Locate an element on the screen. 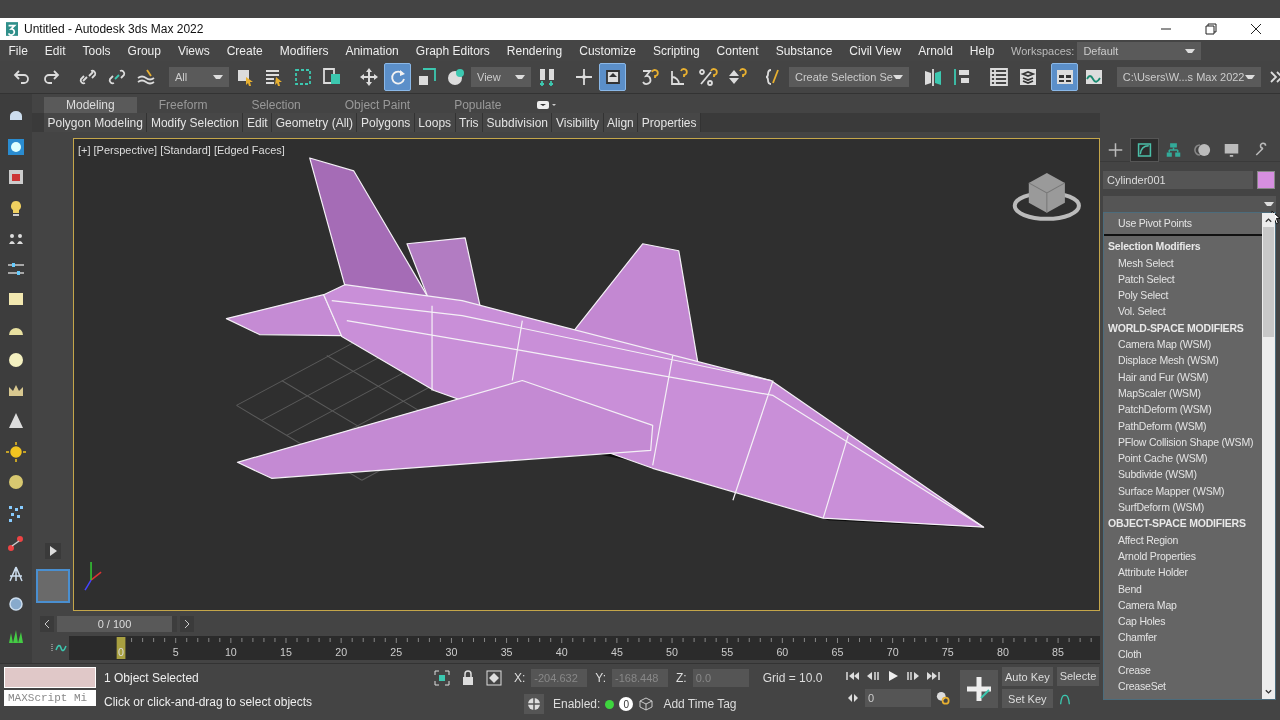 The width and height of the screenshot is (1280, 720). auto-key-button: Auto Key is located at coordinates (1027, 676).